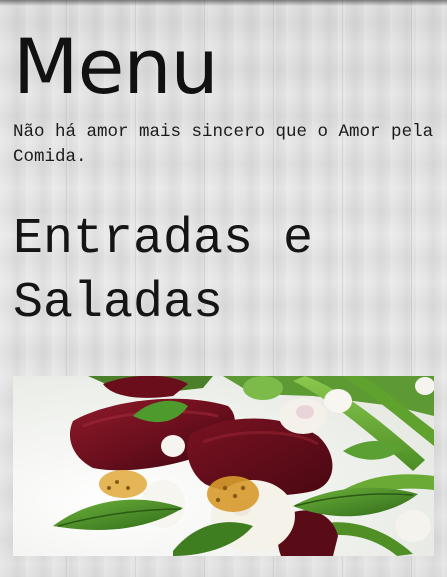 The height and width of the screenshot is (577, 447). I want to click on page-title: Menu, so click(116, 66).